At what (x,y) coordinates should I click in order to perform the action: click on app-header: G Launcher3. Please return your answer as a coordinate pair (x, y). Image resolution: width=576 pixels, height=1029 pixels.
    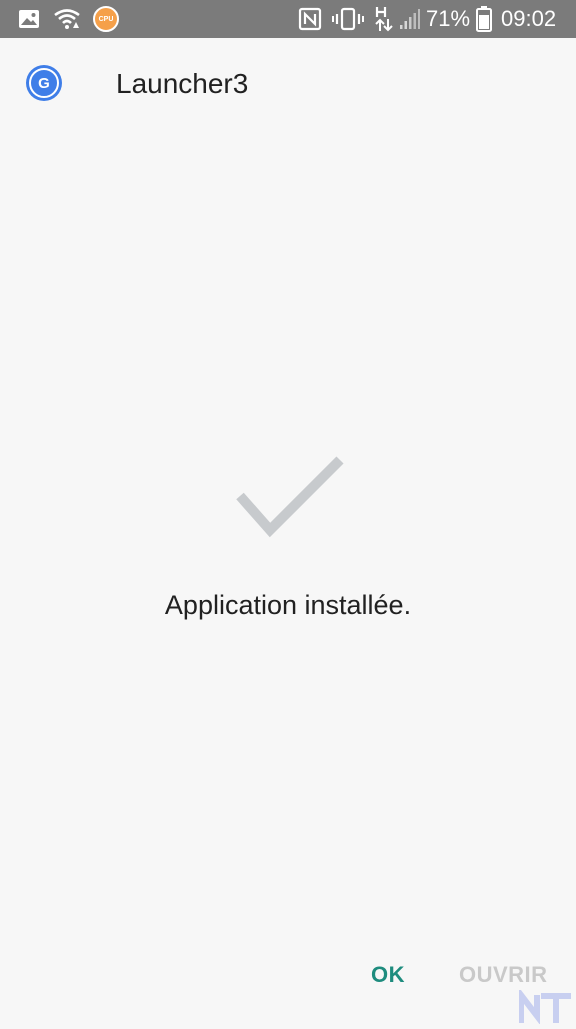
    Looking at the image, I should click on (288, 84).